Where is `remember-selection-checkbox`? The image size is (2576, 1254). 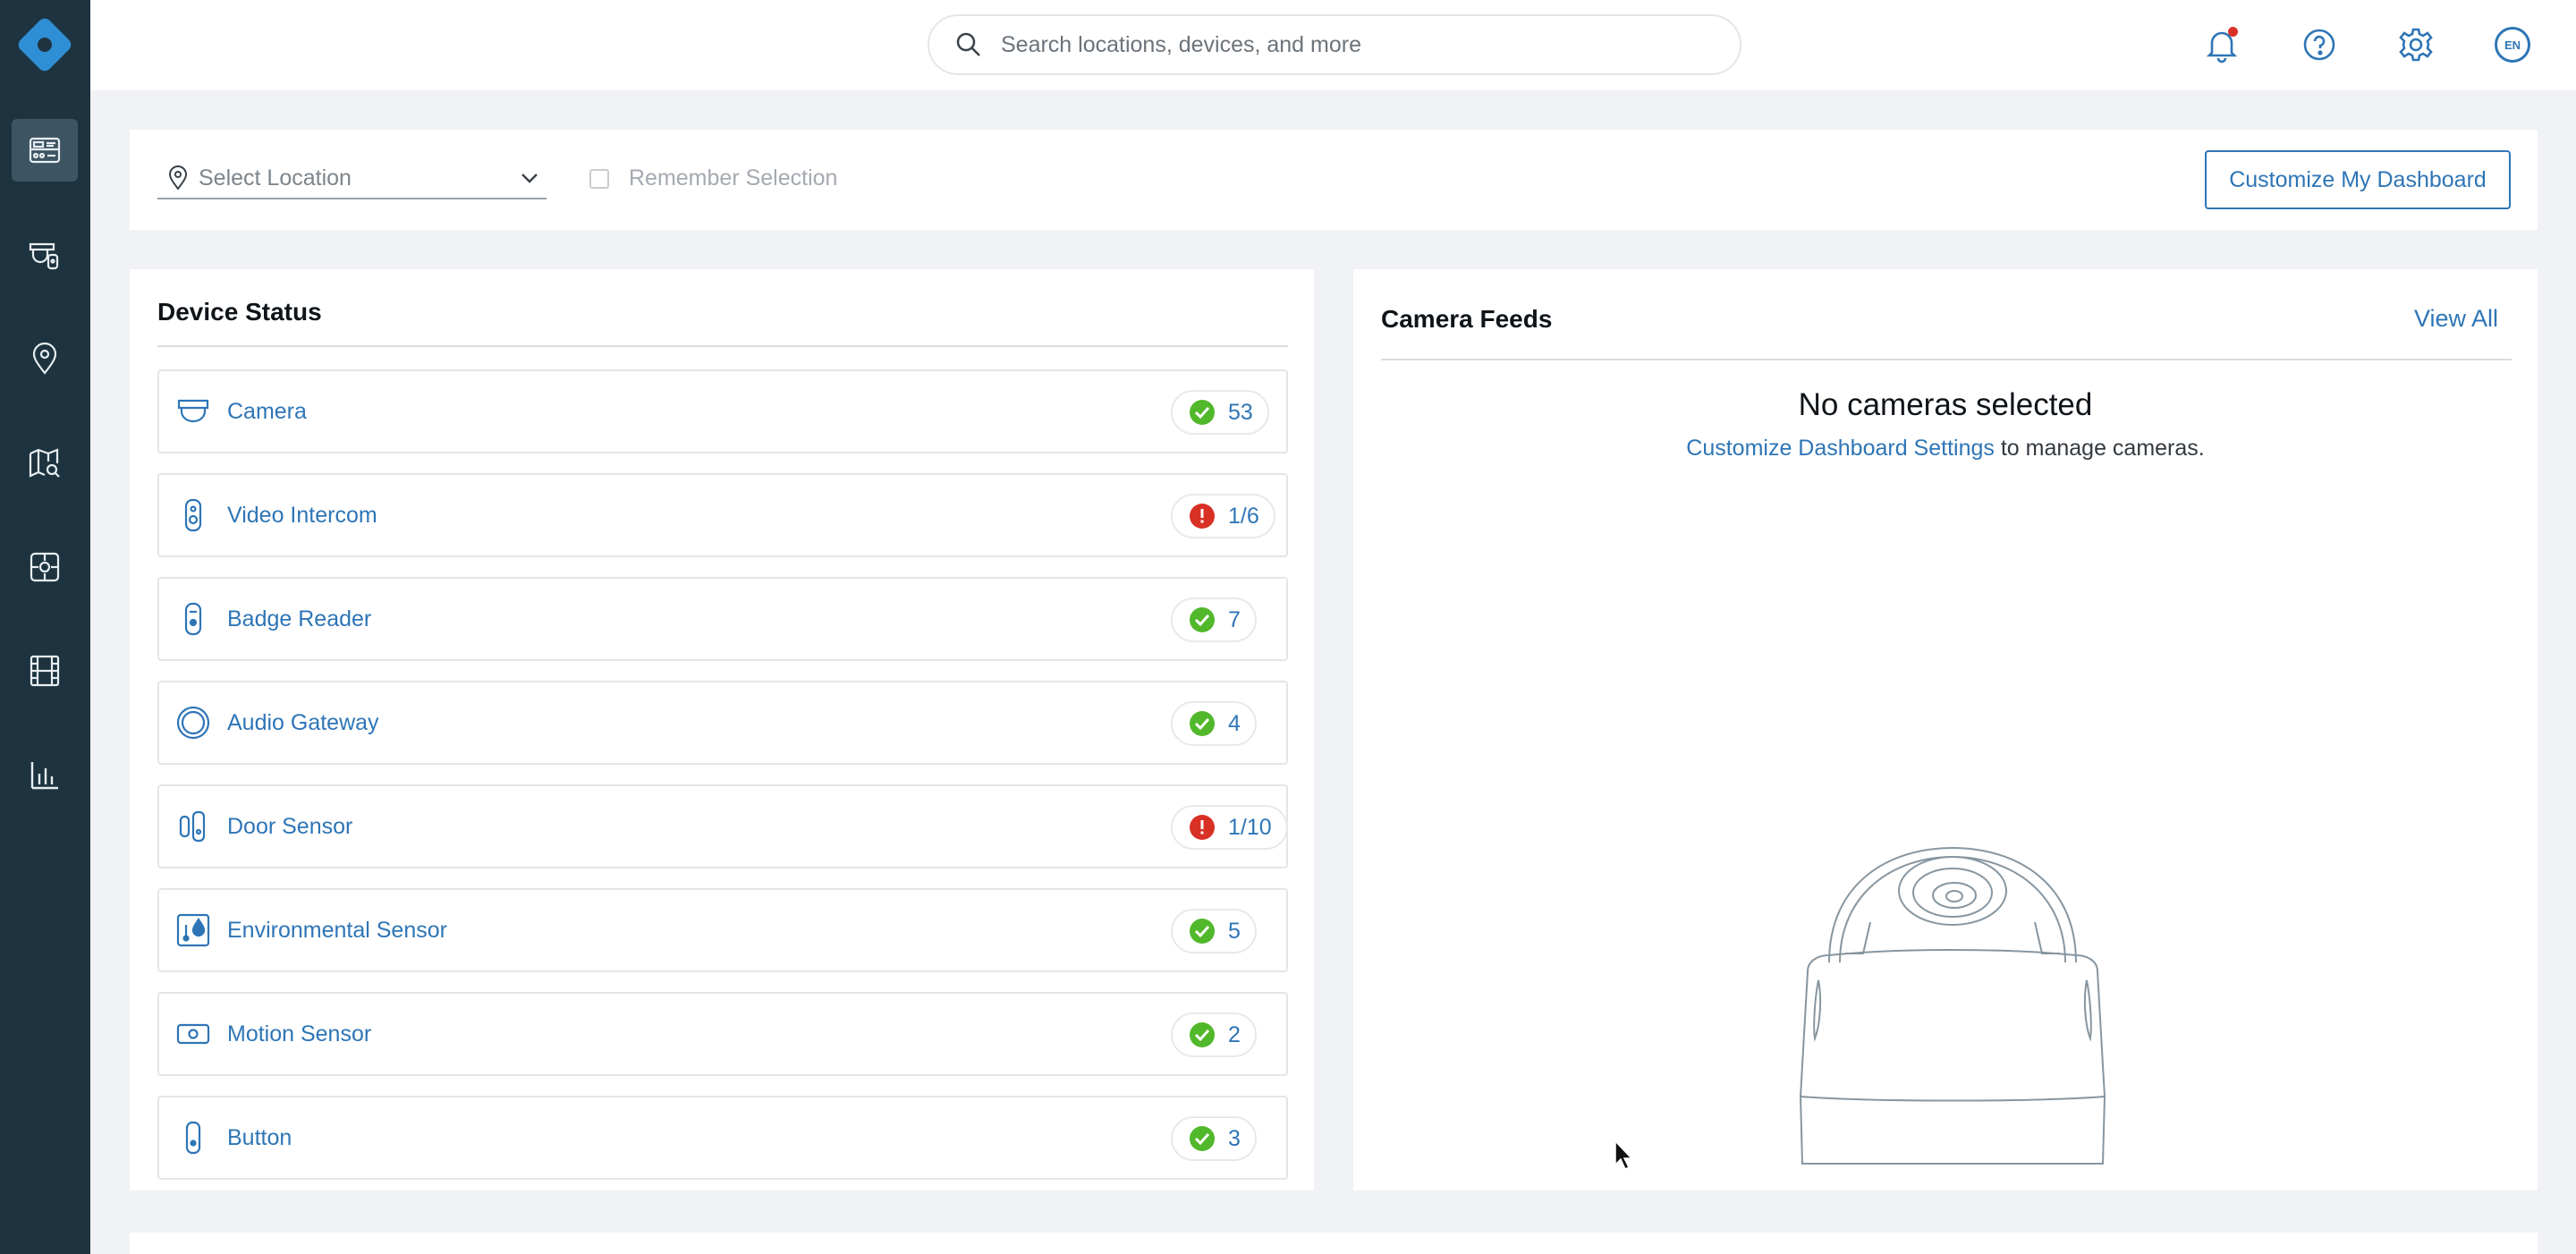 remember-selection-checkbox is located at coordinates (599, 178).